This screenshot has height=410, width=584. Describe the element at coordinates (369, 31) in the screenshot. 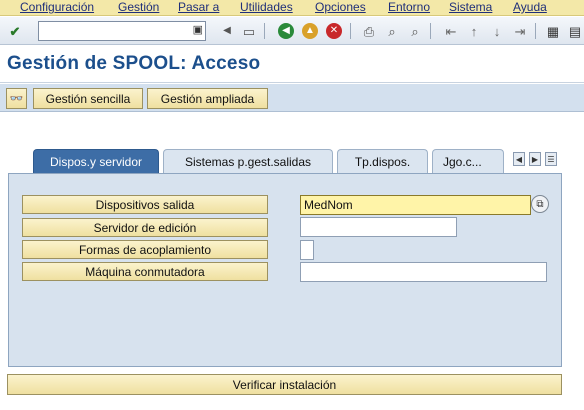

I see `print-icon: ⎙` at that location.